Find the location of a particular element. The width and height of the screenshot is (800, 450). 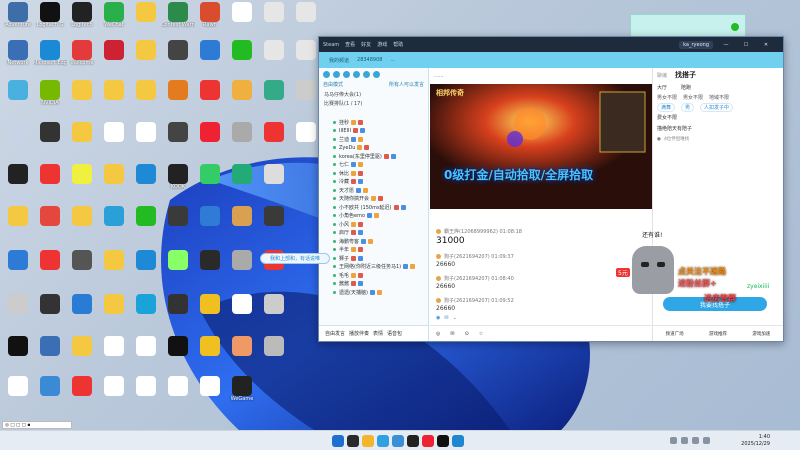

user-row: 天随你搞开会 is located at coordinates (373, 199).